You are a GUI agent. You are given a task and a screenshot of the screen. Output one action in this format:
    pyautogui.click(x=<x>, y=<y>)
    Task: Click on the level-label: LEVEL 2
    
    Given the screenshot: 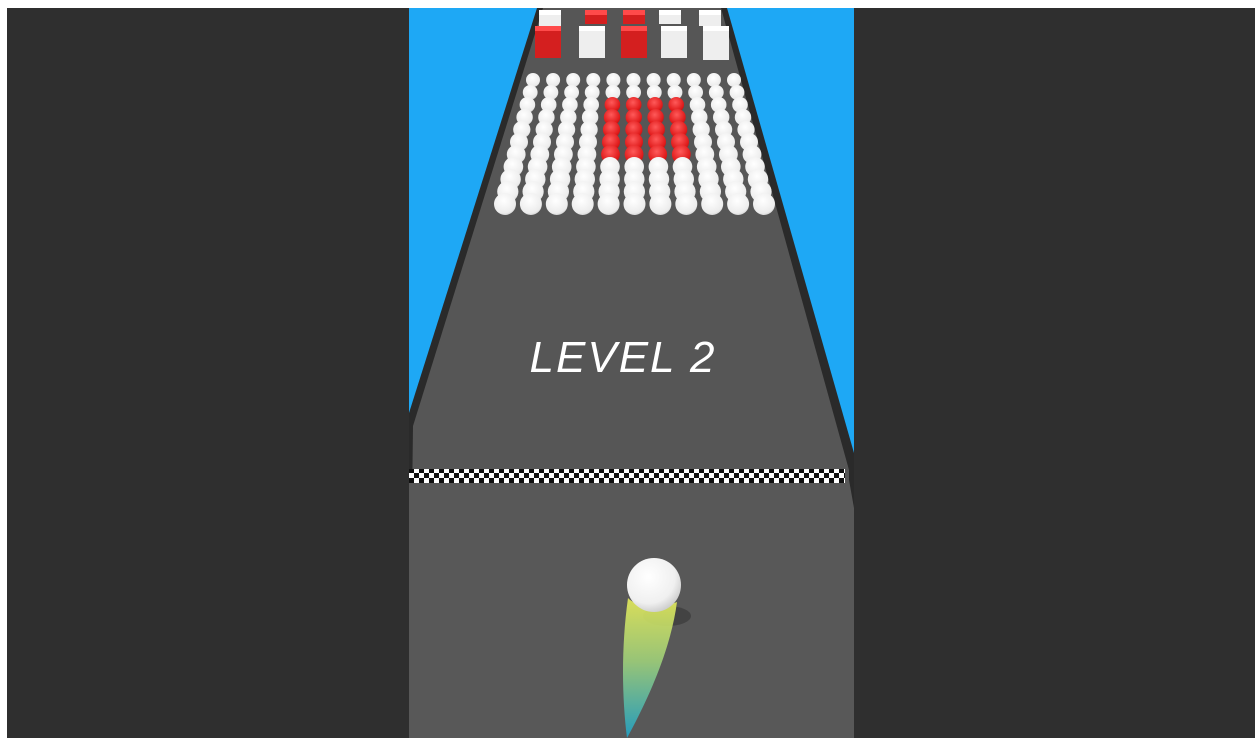 What is the action you would take?
    pyautogui.click(x=623, y=357)
    